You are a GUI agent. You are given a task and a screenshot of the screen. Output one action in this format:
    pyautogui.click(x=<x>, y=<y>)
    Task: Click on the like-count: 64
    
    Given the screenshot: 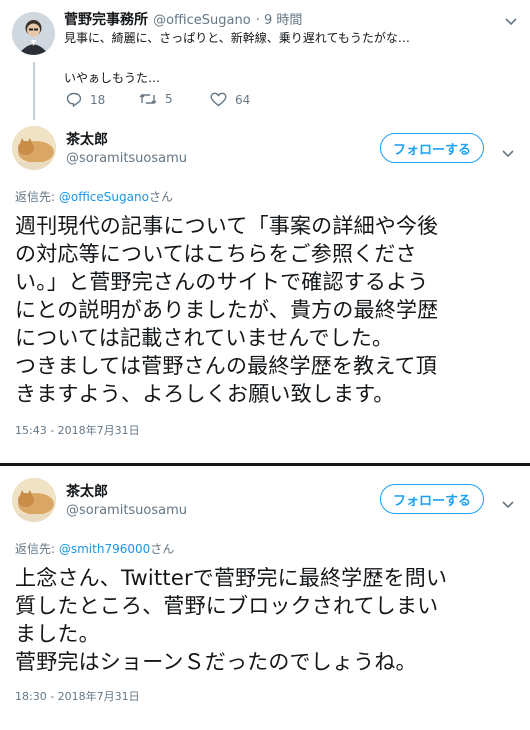 What is the action you would take?
    pyautogui.click(x=243, y=99)
    